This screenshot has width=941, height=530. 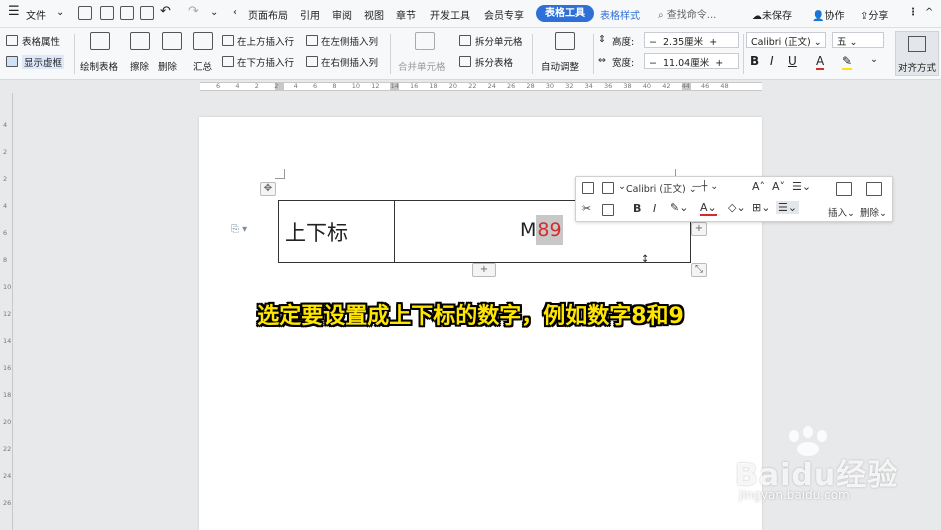 I want to click on redo-icon: ↷, so click(x=193, y=11).